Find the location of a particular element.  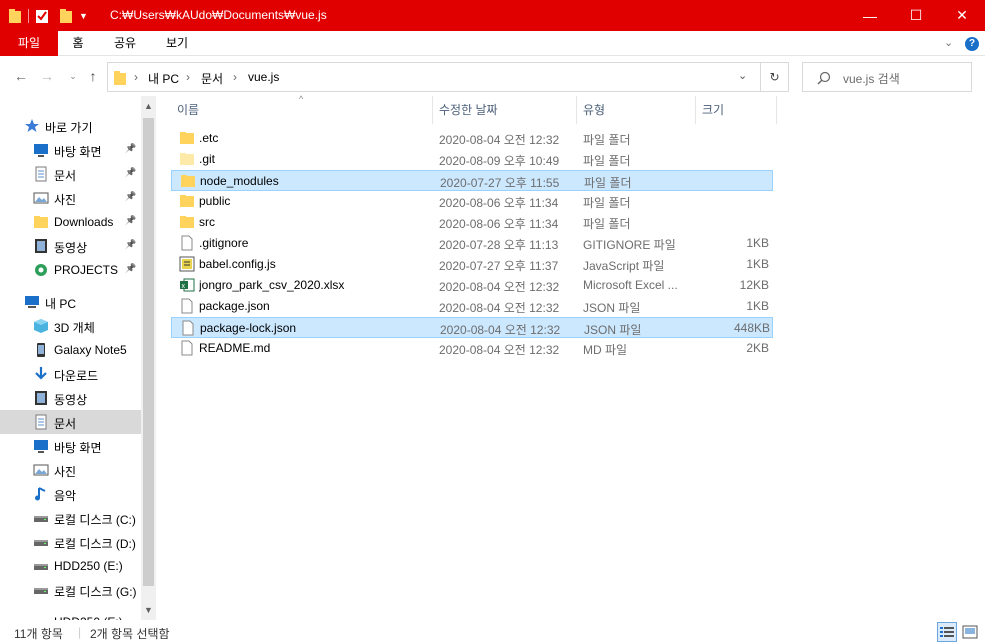

scroll-down-icon: ▼ is located at coordinates (148, 610).